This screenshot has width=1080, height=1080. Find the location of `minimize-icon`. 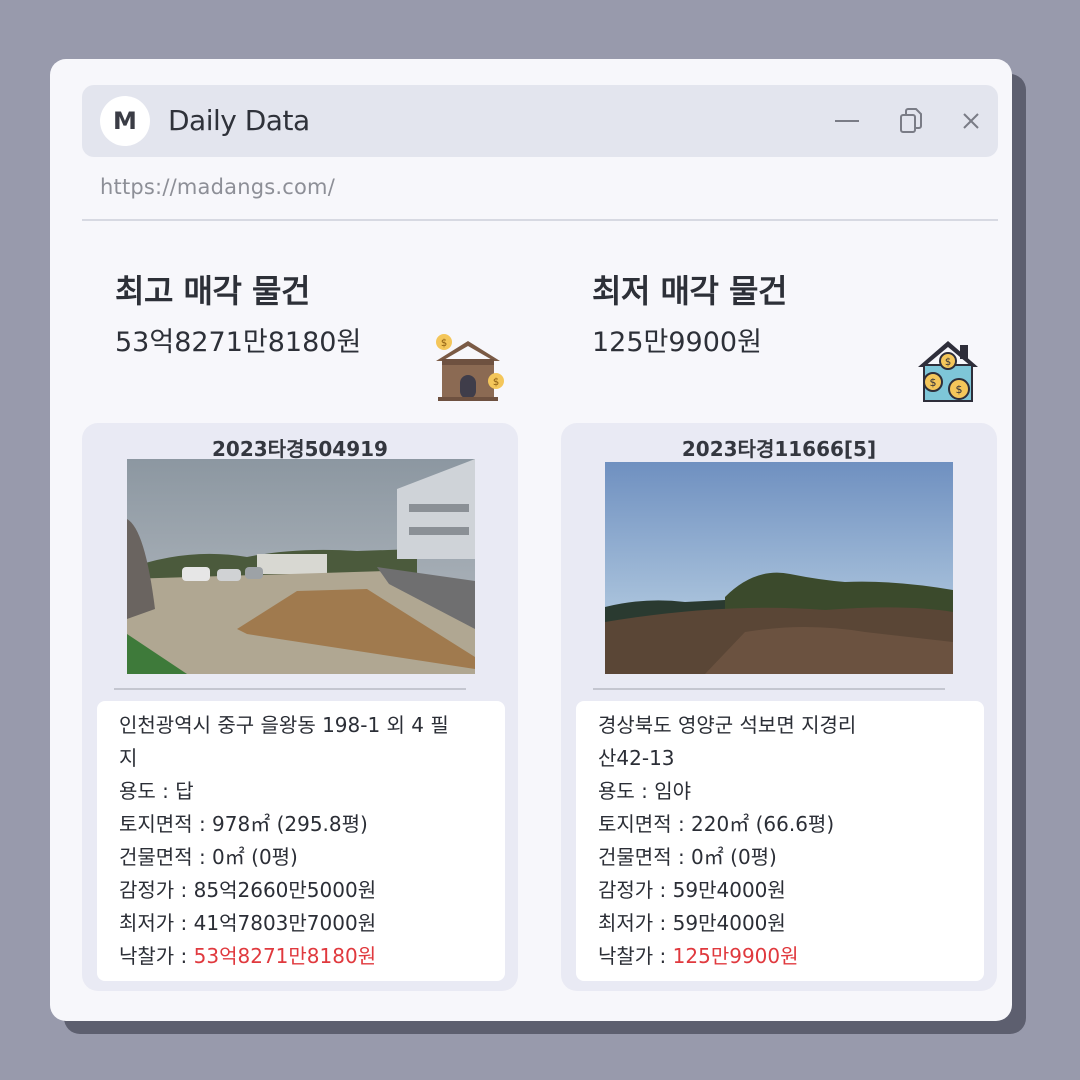

minimize-icon is located at coordinates (847, 121).